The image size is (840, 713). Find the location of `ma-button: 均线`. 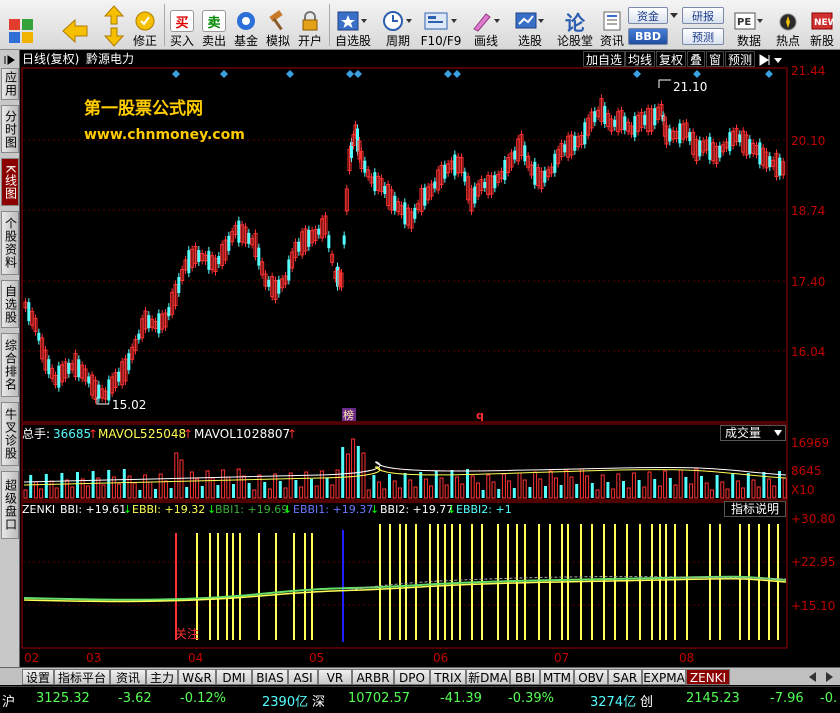

ma-button: 均线 is located at coordinates (640, 59).